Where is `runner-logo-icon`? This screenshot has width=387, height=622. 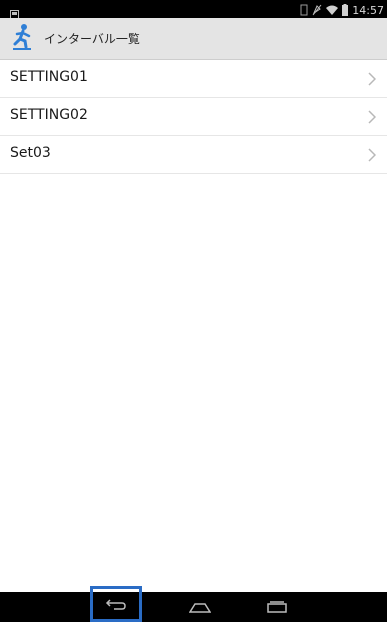 runner-logo-icon is located at coordinates (23, 40).